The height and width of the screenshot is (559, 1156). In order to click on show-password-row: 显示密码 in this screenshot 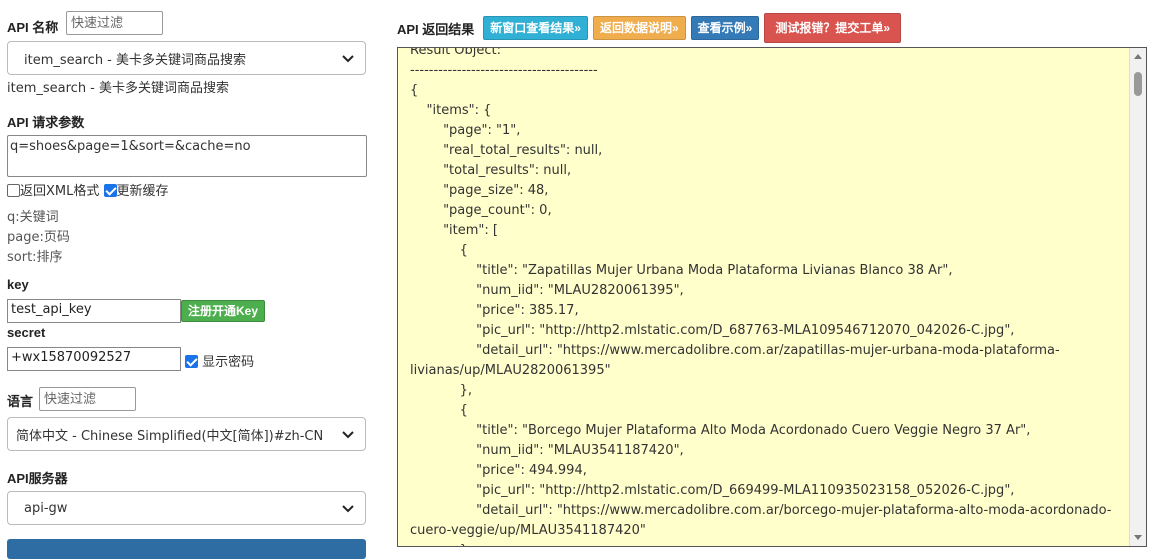, I will do `click(219, 360)`.